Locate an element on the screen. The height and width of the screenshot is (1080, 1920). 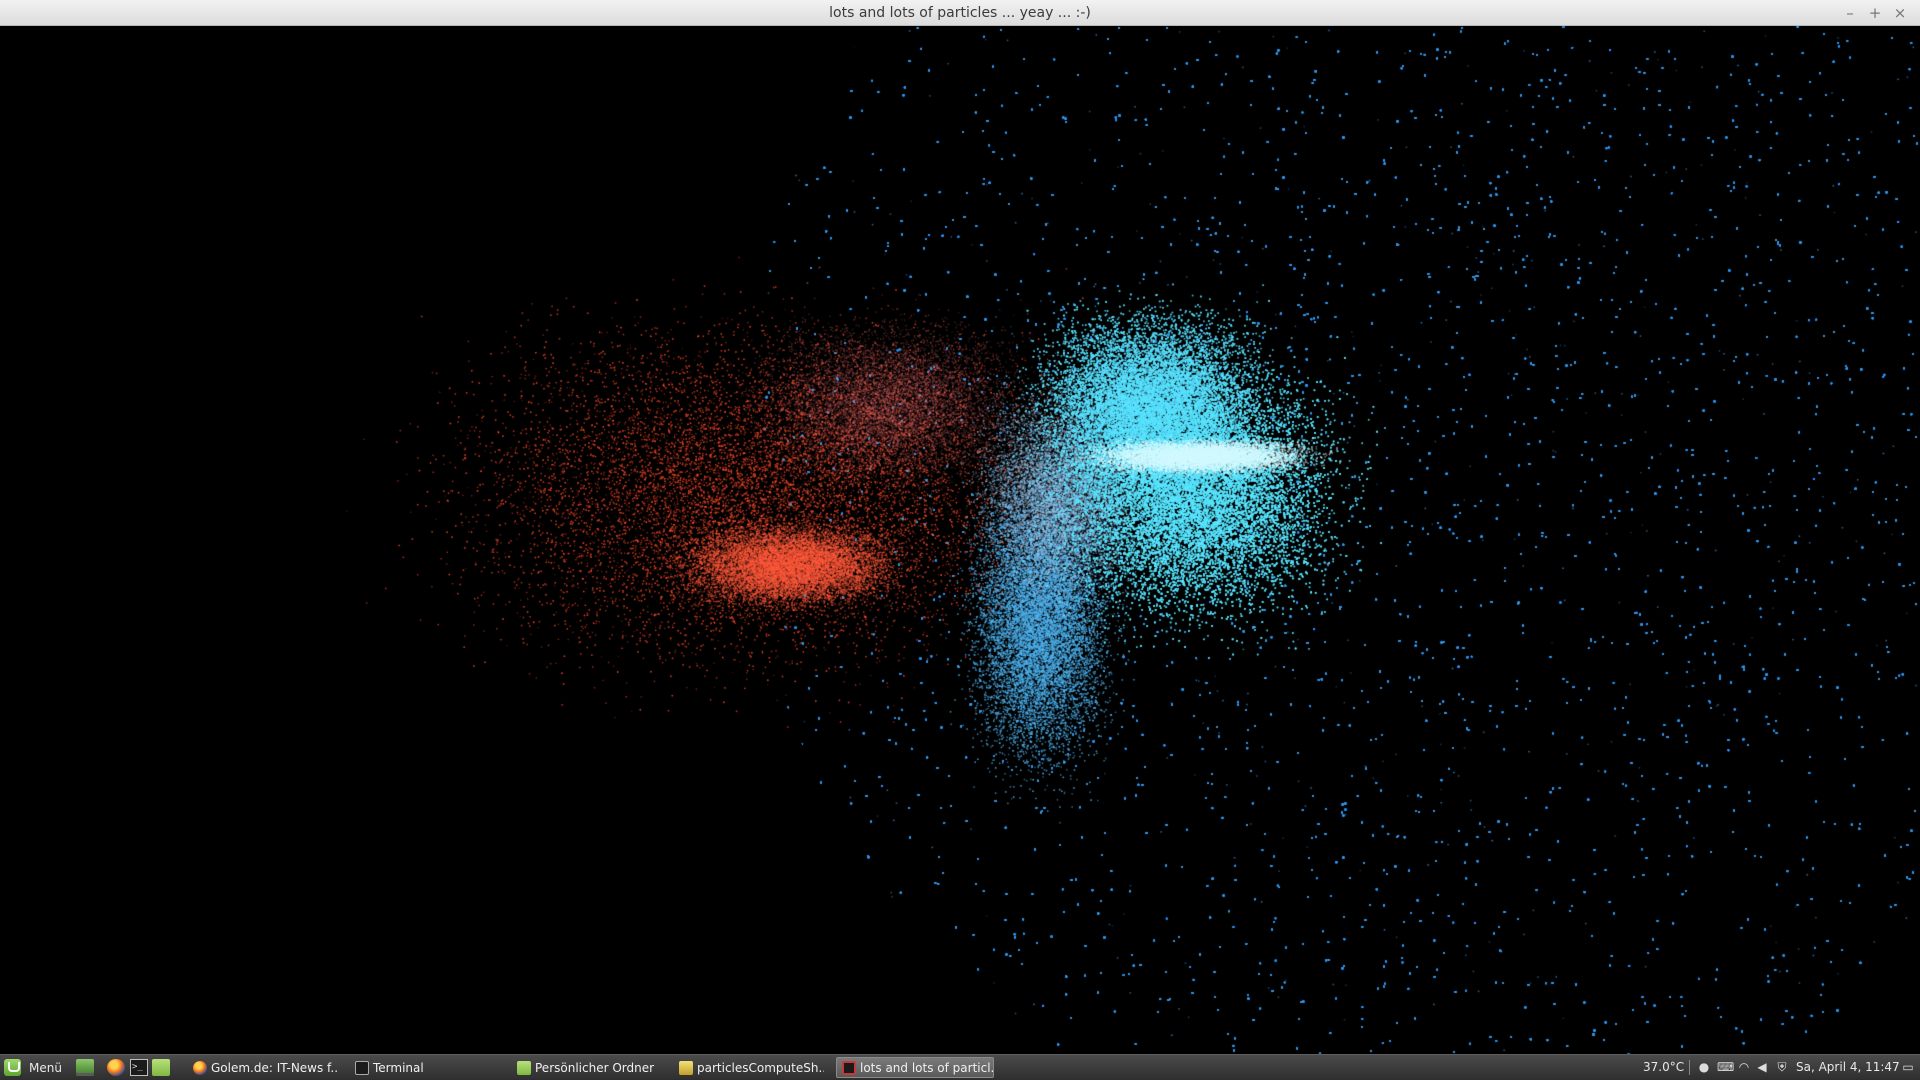
firefox-icon is located at coordinates (200, 1067).